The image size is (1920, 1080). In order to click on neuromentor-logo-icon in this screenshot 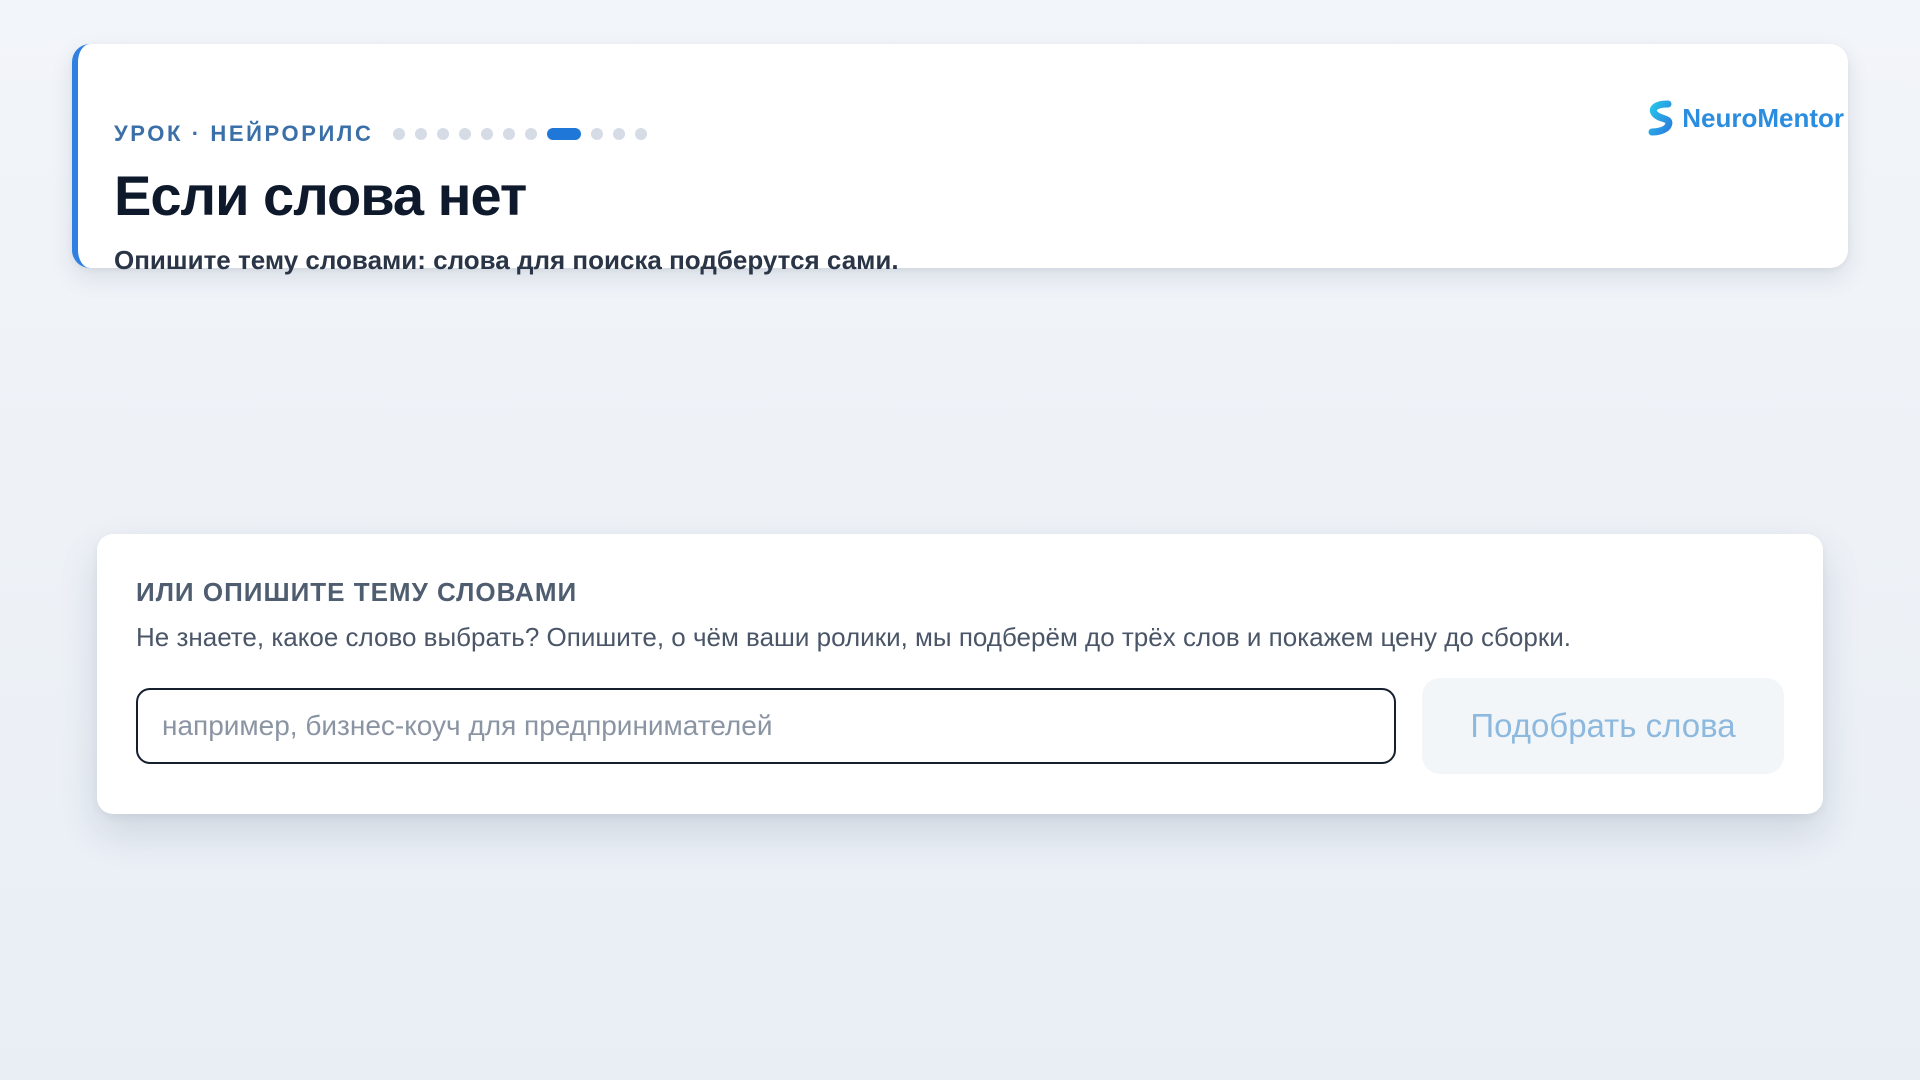, I will do `click(1660, 118)`.